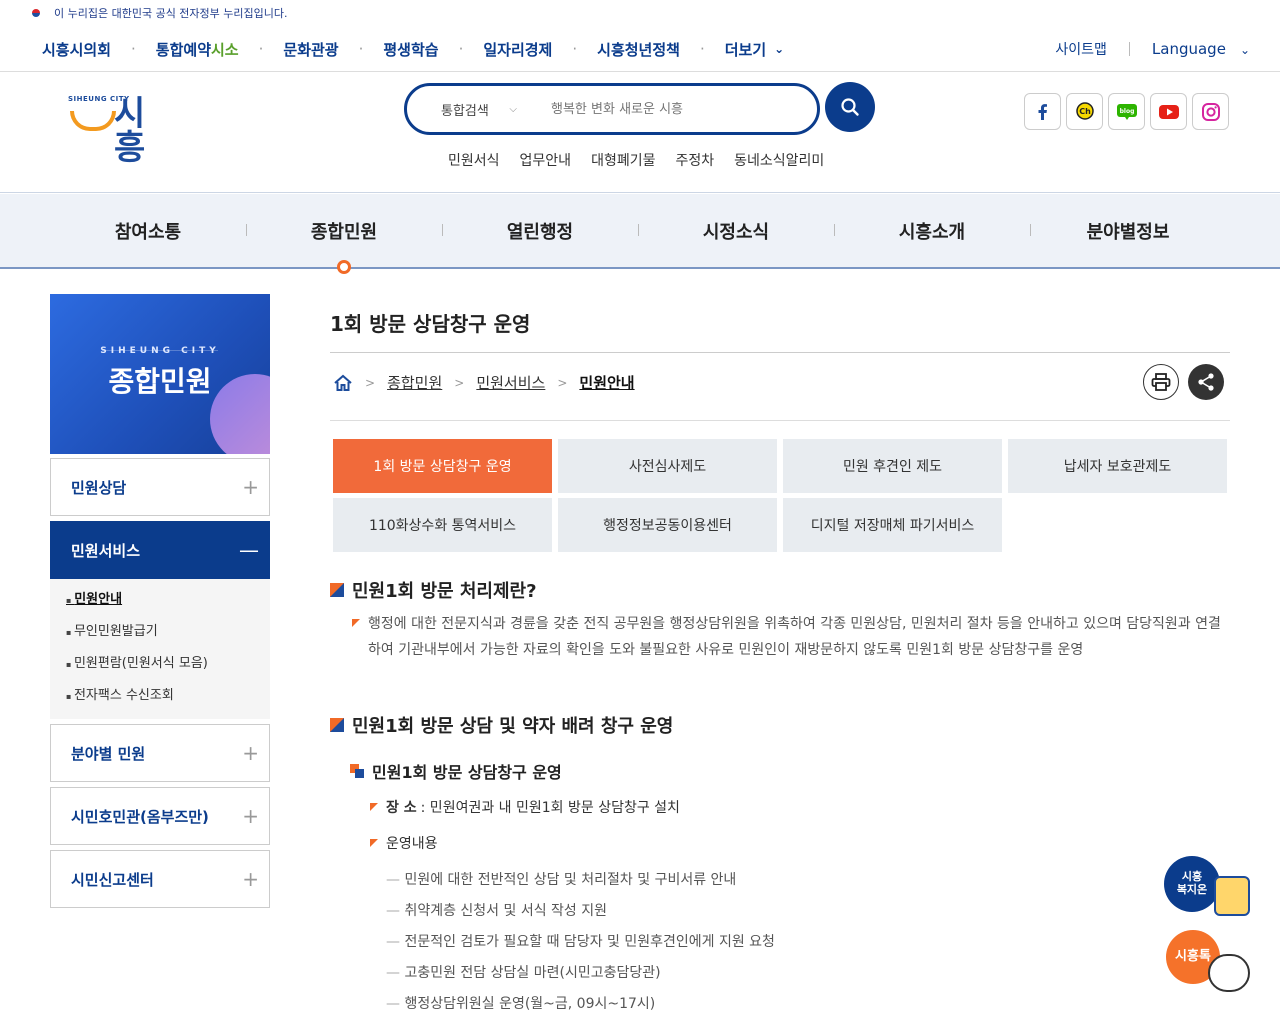 Image resolution: width=1280 pixels, height=1024 pixels. I want to click on search-scope-select: 통합검색 ⌵, so click(469, 109).